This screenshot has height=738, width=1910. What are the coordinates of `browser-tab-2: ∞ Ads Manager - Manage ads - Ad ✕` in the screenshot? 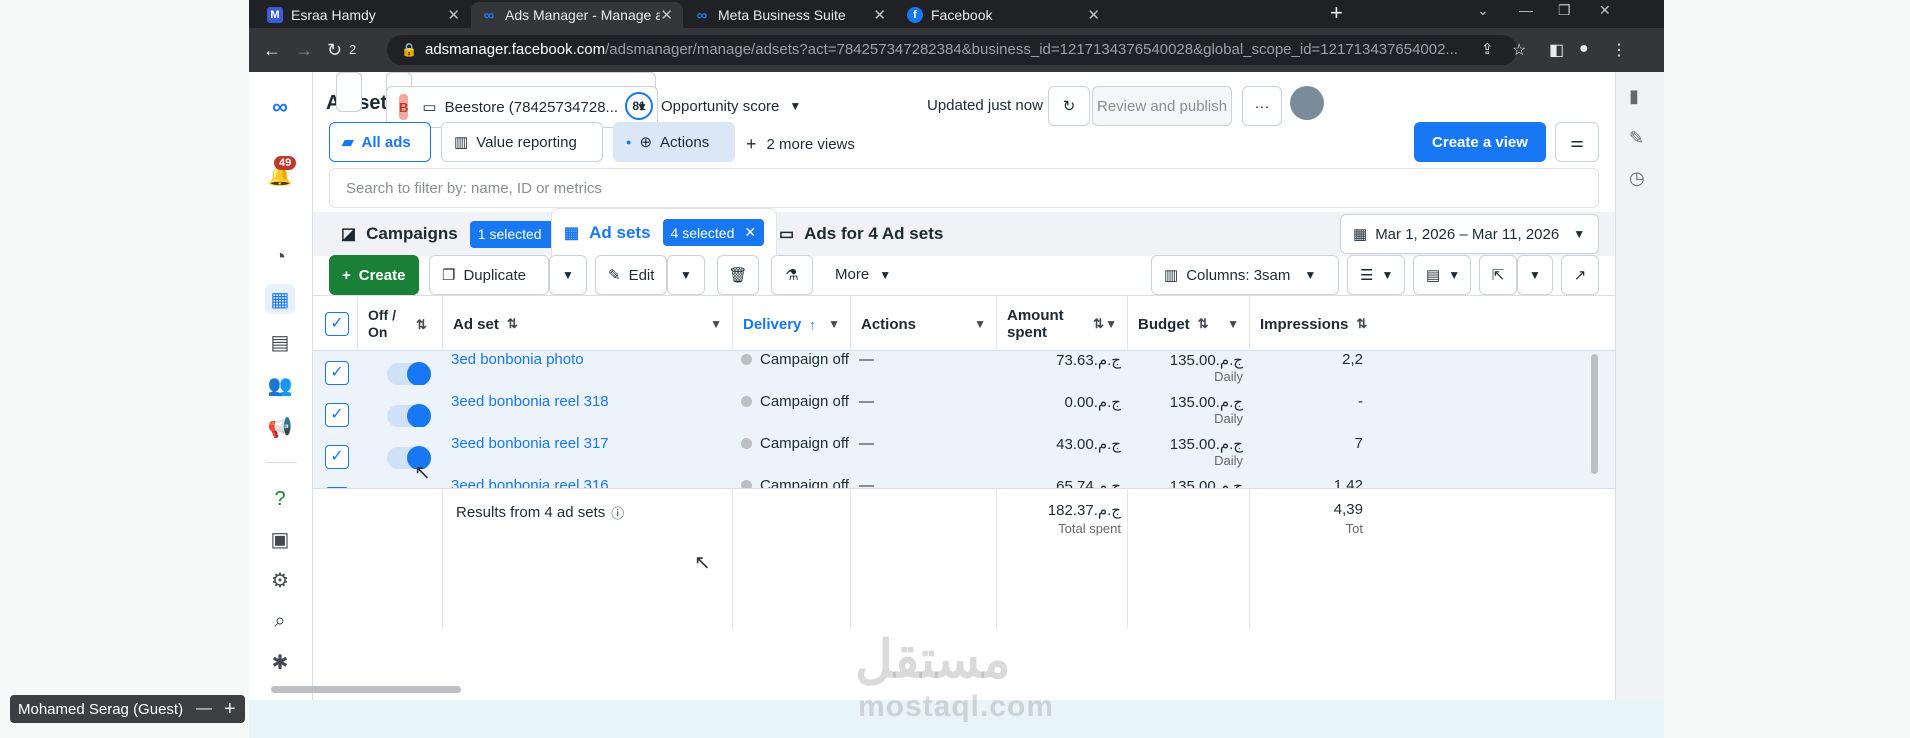 It's located at (577, 15).